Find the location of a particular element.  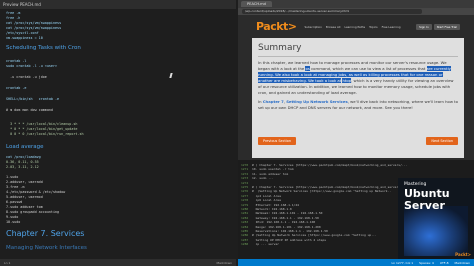

status-item: Markdown is located at coordinates (463, 263).